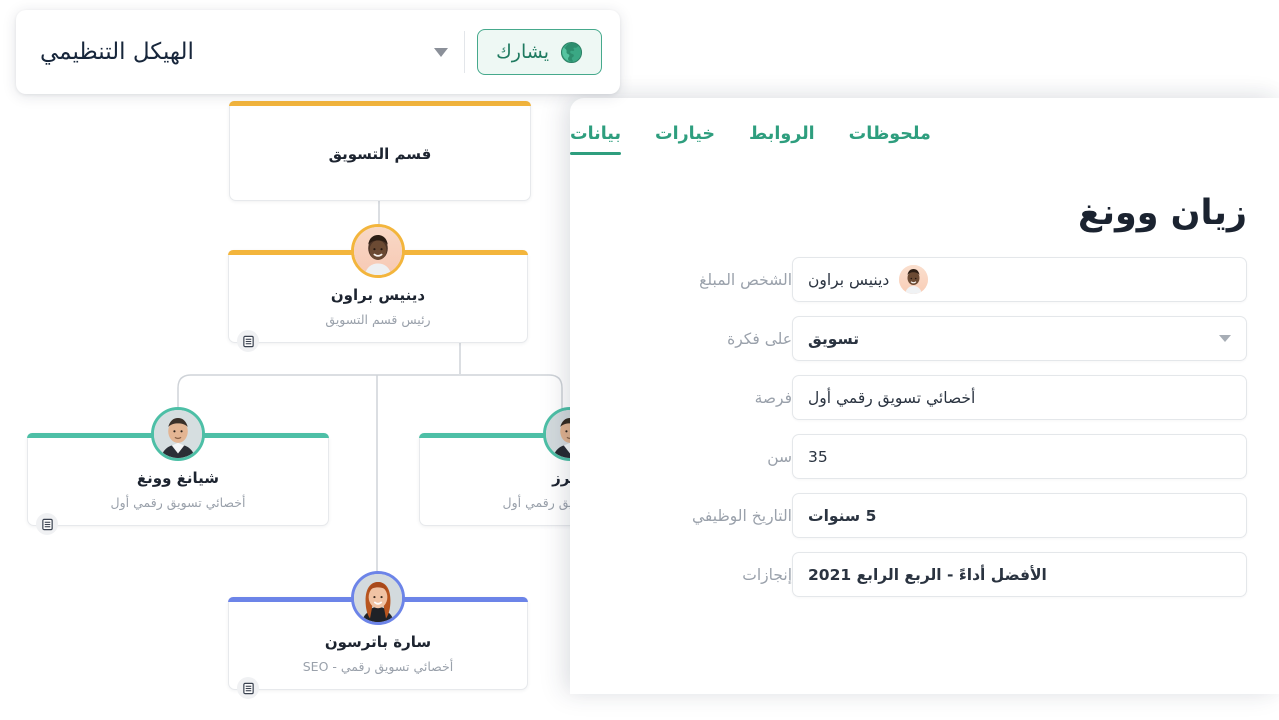 This screenshot has width=1279, height=720. I want to click on reporting-person-field: دينيس براون, so click(1019, 279).